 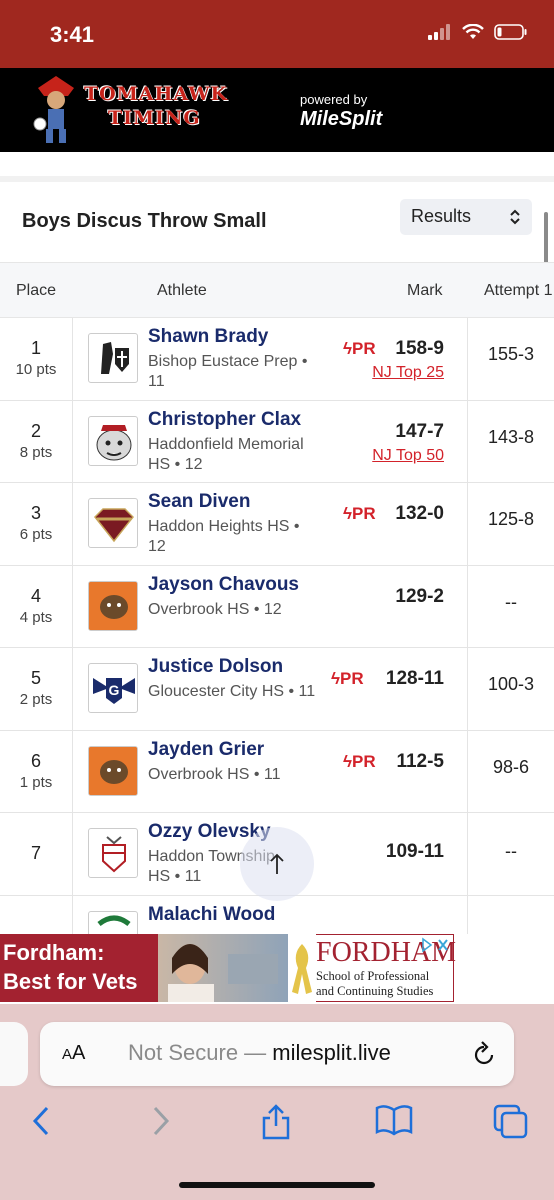 What do you see at coordinates (277, 34) in the screenshot?
I see `status-bar: 3:41` at bounding box center [277, 34].